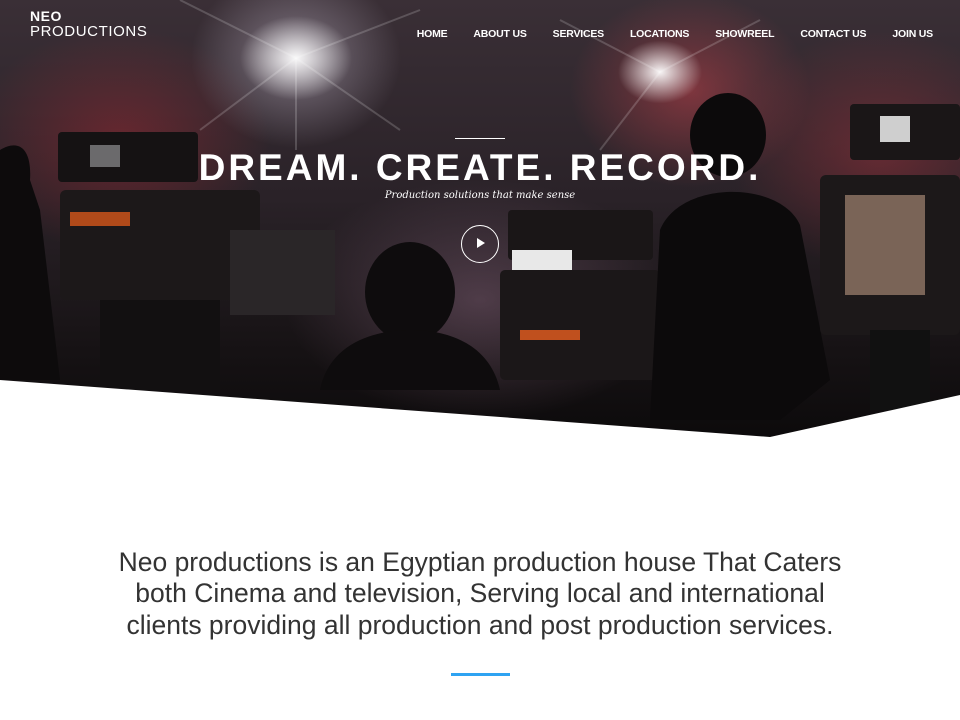 This screenshot has width=960, height=720. I want to click on nav-item-about-us: ABOUT US, so click(499, 34).